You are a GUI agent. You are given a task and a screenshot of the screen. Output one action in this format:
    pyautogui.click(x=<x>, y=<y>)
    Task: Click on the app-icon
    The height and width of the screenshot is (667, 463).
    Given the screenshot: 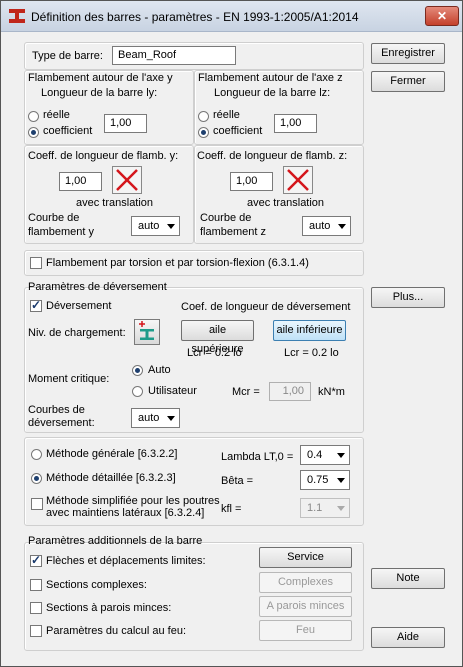 What is the action you would take?
    pyautogui.click(x=17, y=16)
    